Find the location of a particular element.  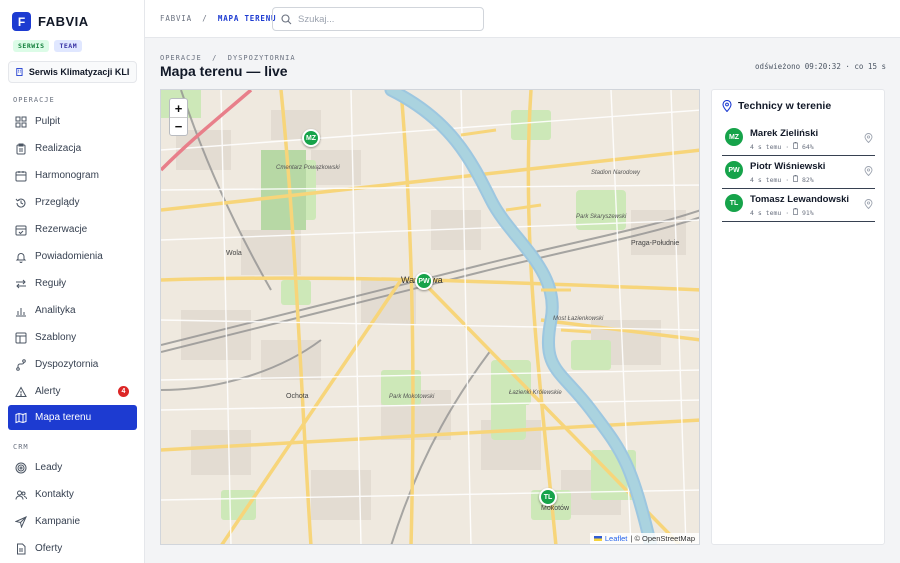

search-icon is located at coordinates (286, 18).